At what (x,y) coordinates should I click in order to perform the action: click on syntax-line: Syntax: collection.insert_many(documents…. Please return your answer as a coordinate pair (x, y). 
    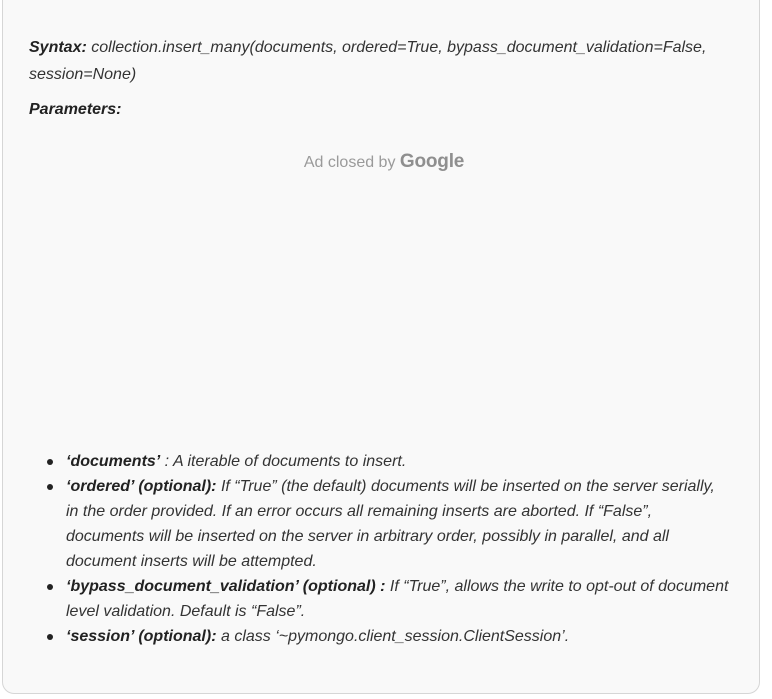
    Looking at the image, I should click on (379, 61).